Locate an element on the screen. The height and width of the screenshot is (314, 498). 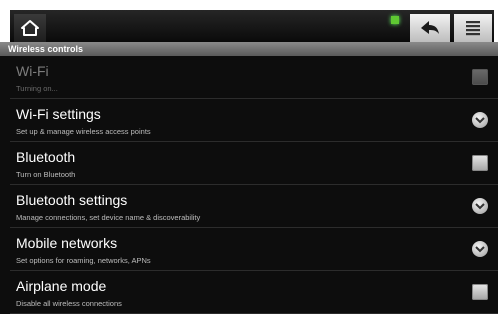
status-indicator is located at coordinates (395, 20).